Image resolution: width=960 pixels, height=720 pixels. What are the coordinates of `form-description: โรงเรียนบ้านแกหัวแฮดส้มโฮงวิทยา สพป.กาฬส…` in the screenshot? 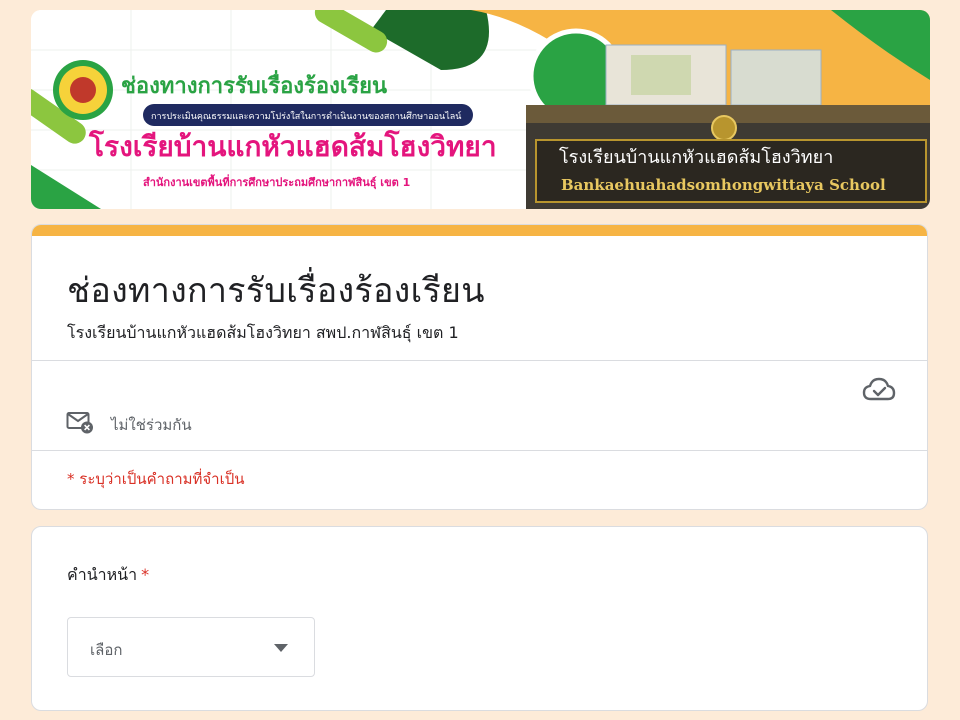 It's located at (263, 332).